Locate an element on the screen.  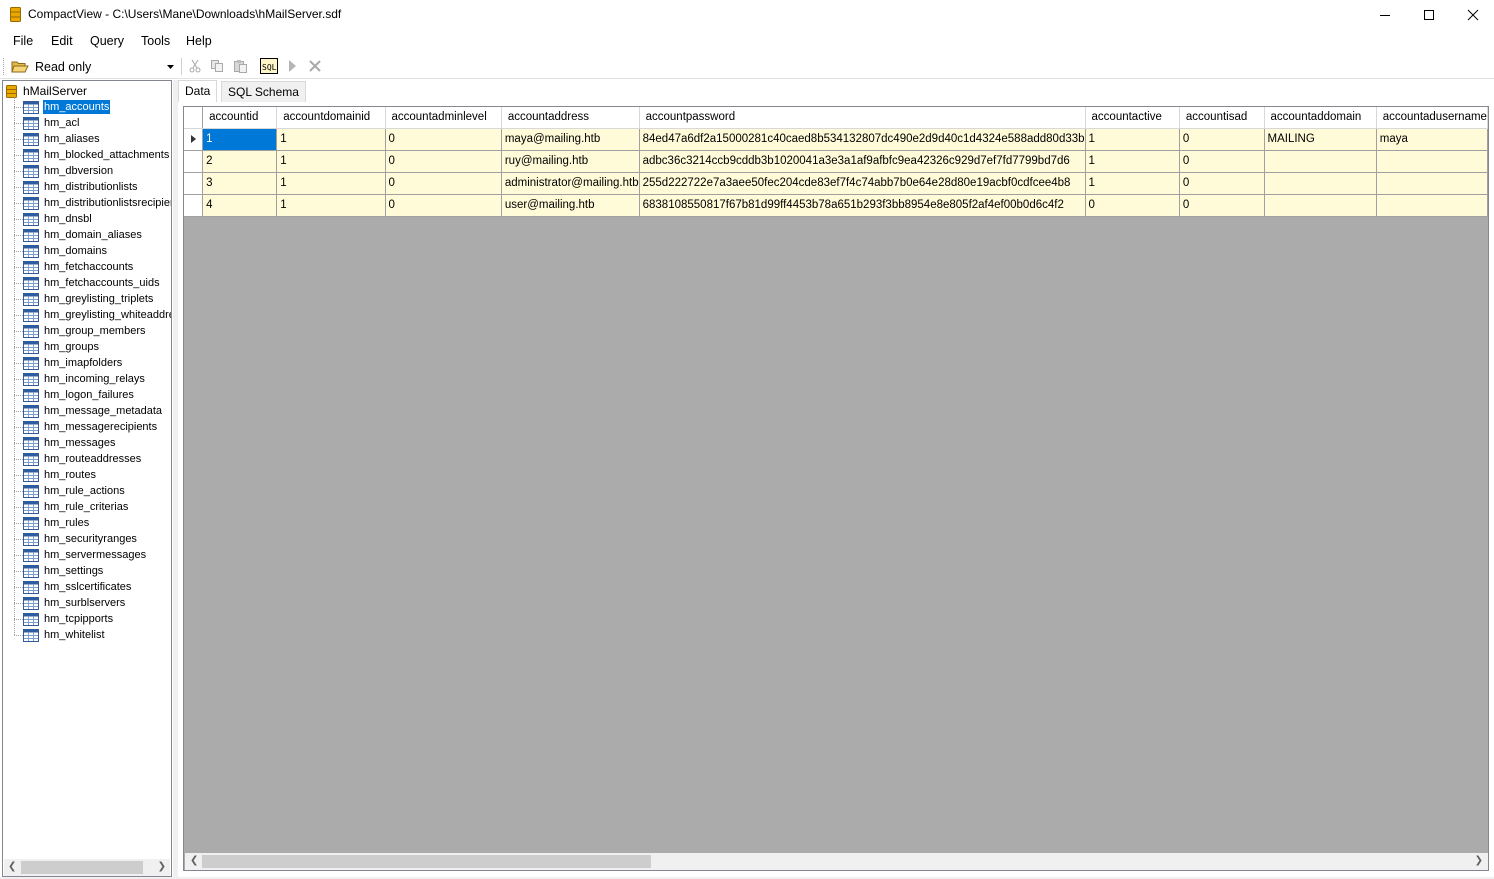
tree-item-hm-sslcertificates: hm_sslcertificates is located at coordinates (77, 587).